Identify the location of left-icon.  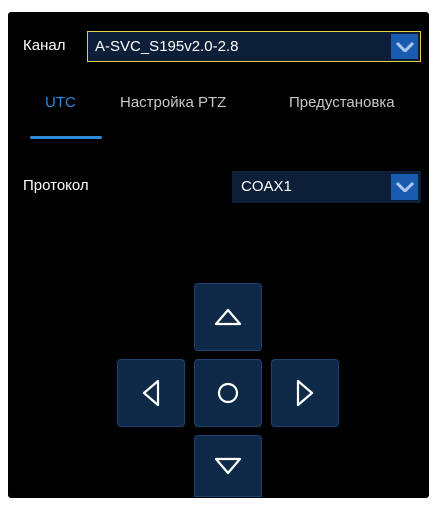
(151, 393).